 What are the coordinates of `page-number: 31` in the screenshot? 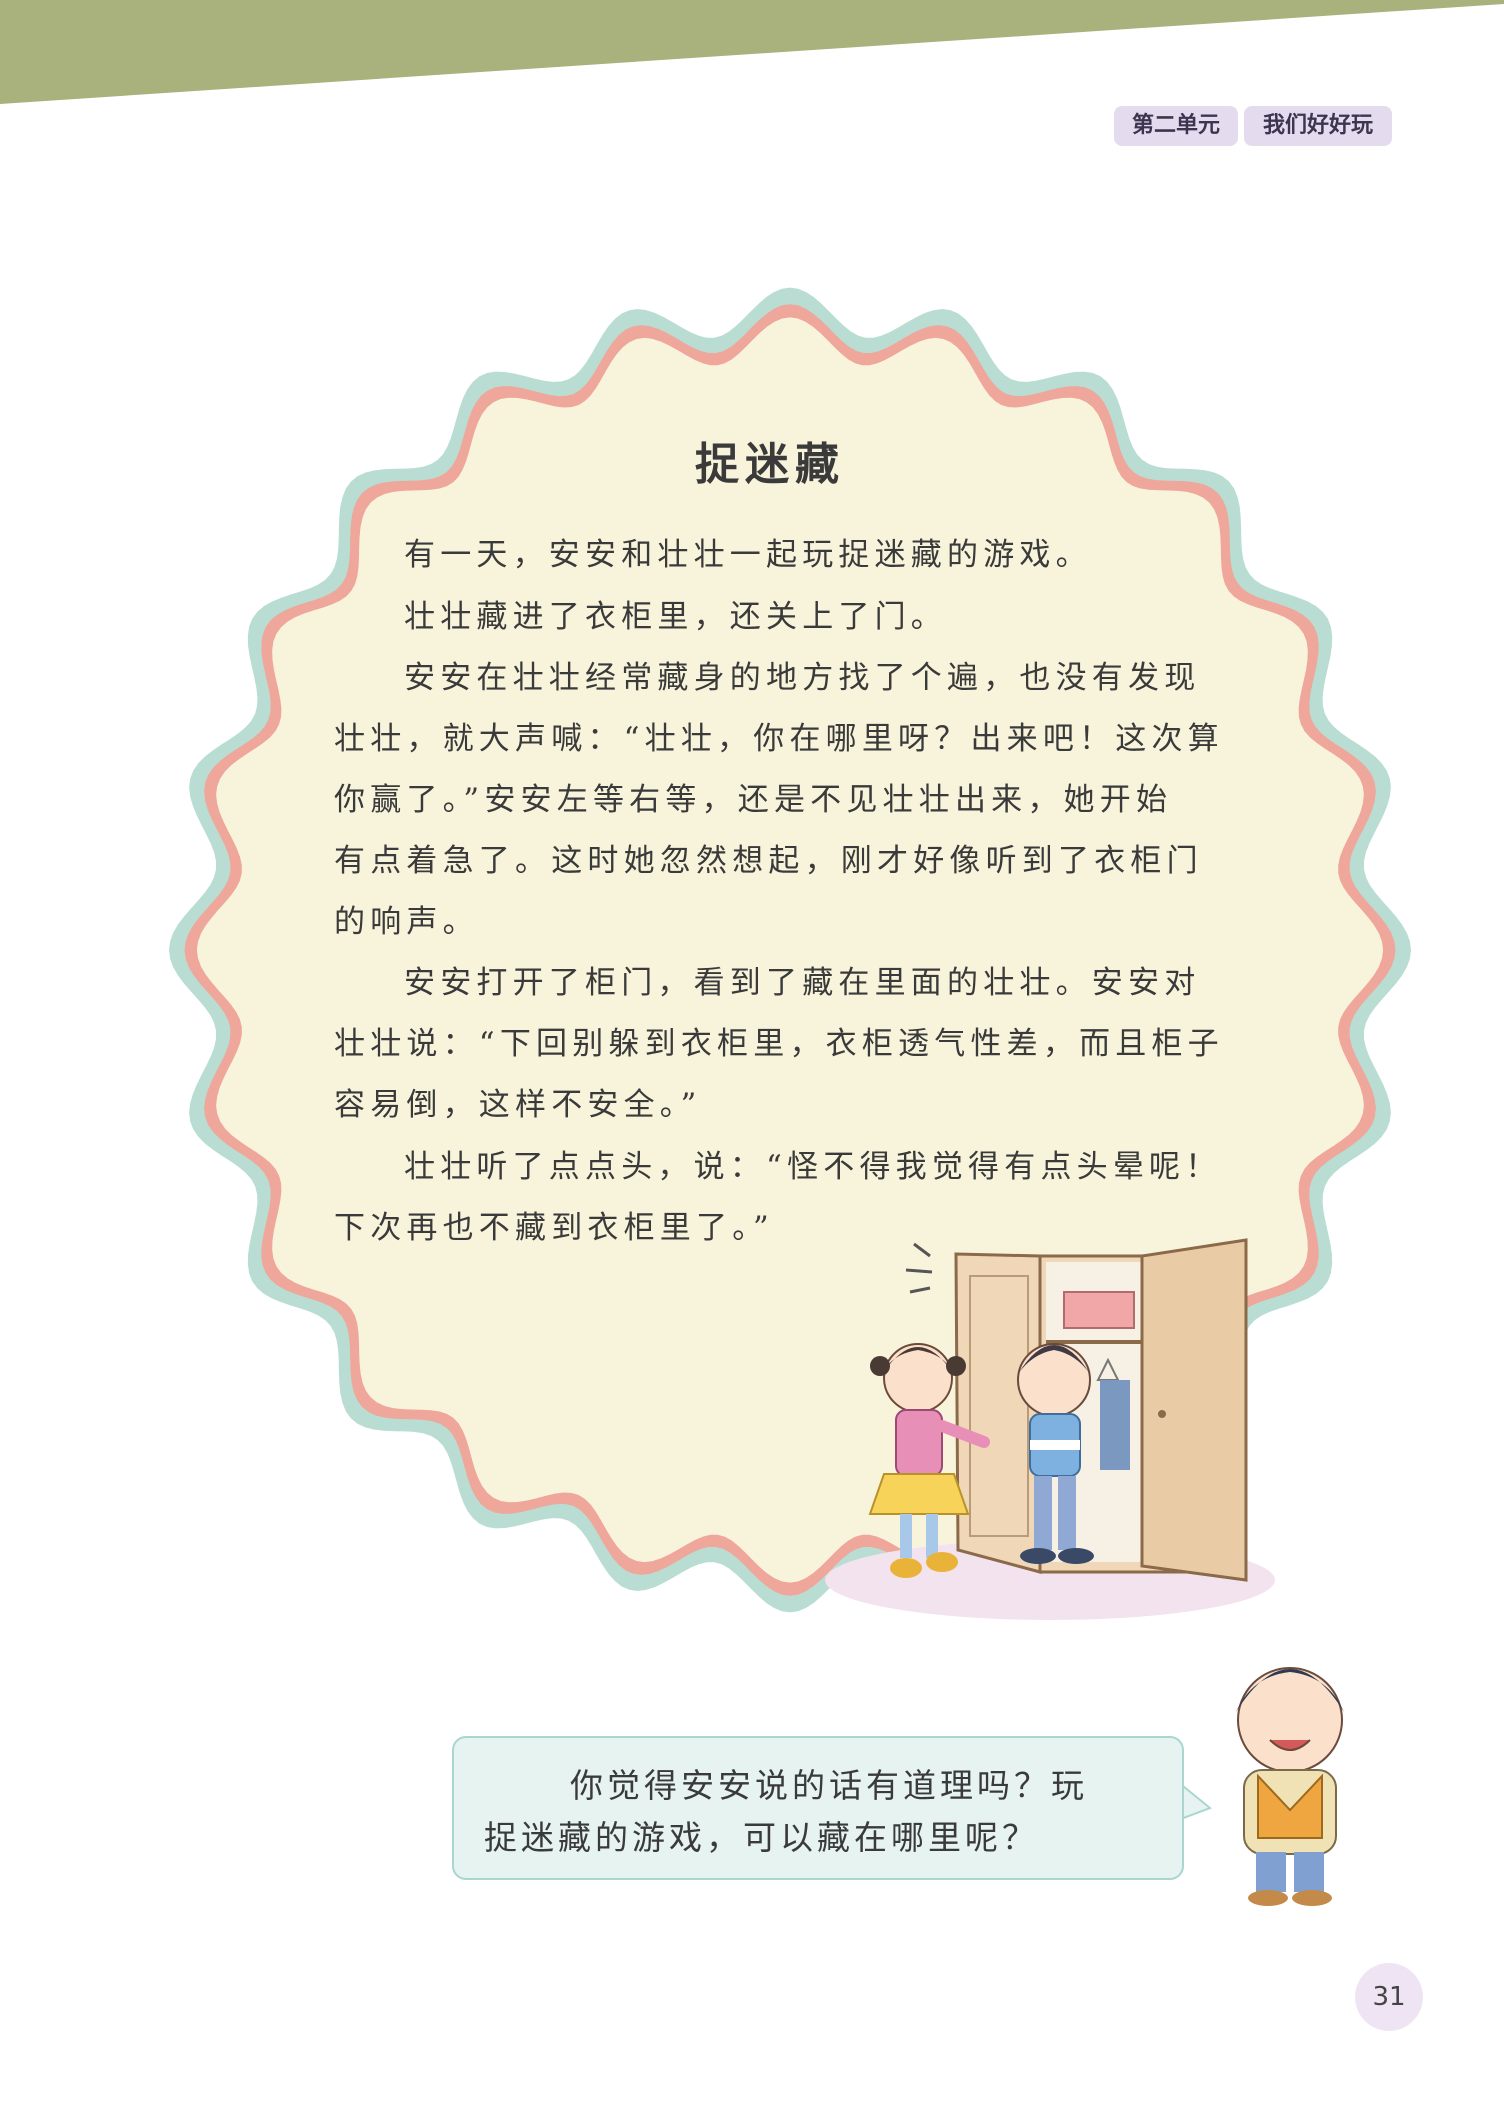 It's located at (1389, 1997).